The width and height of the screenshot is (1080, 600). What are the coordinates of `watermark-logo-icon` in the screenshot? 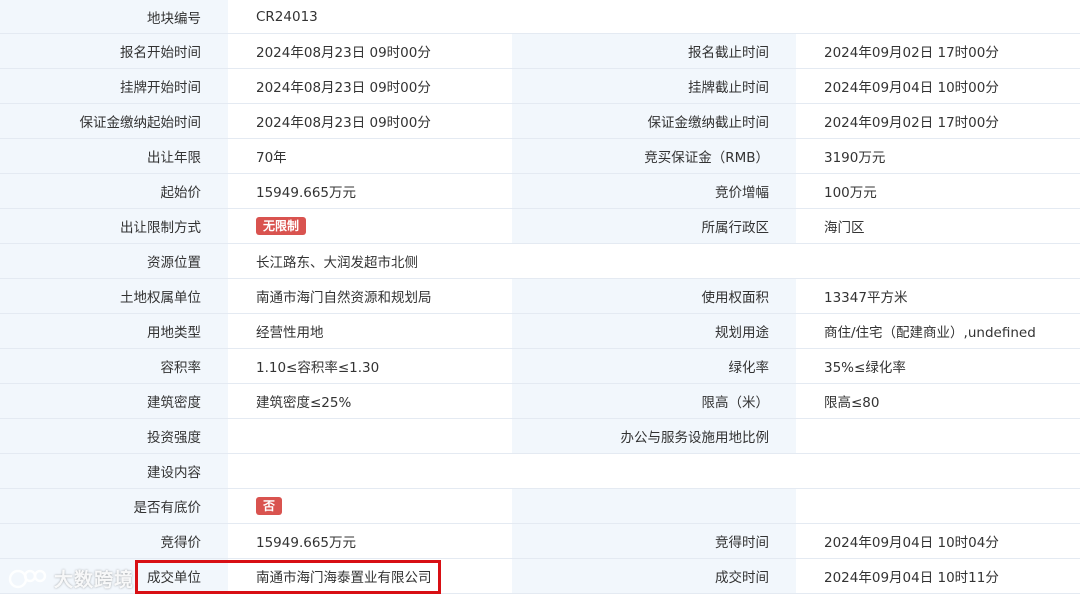 It's located at (27, 578).